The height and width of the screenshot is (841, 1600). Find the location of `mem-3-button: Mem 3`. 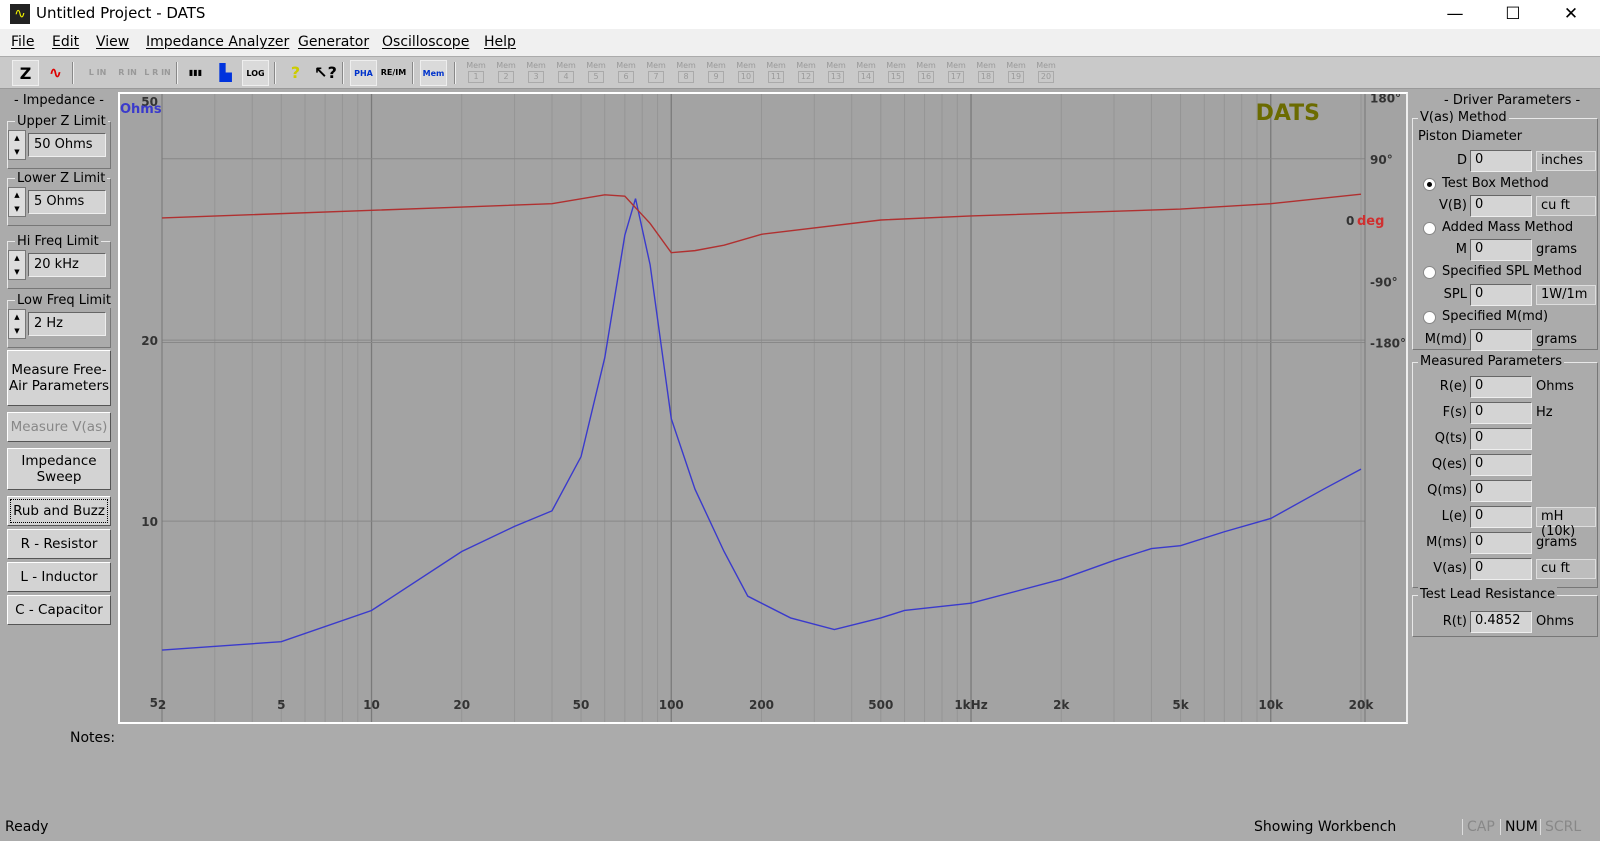

mem-3-button: Mem 3 is located at coordinates (536, 73).